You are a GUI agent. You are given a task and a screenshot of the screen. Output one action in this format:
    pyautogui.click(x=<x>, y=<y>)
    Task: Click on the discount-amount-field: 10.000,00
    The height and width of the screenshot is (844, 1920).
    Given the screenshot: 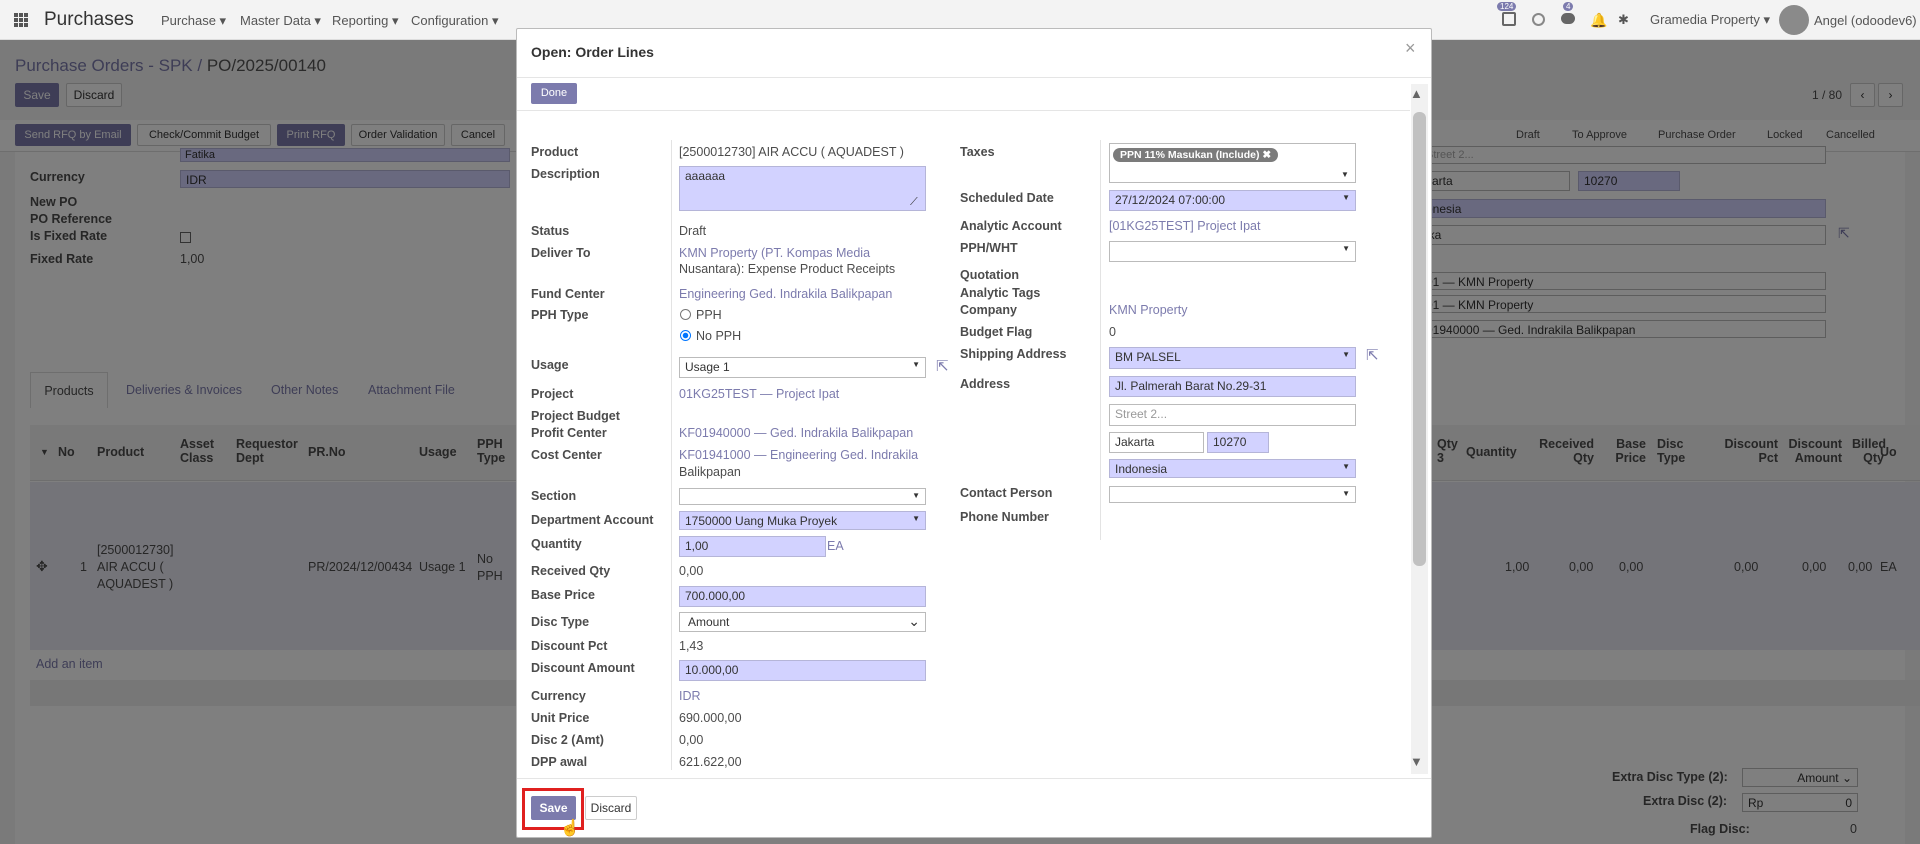 What is the action you would take?
    pyautogui.click(x=802, y=670)
    